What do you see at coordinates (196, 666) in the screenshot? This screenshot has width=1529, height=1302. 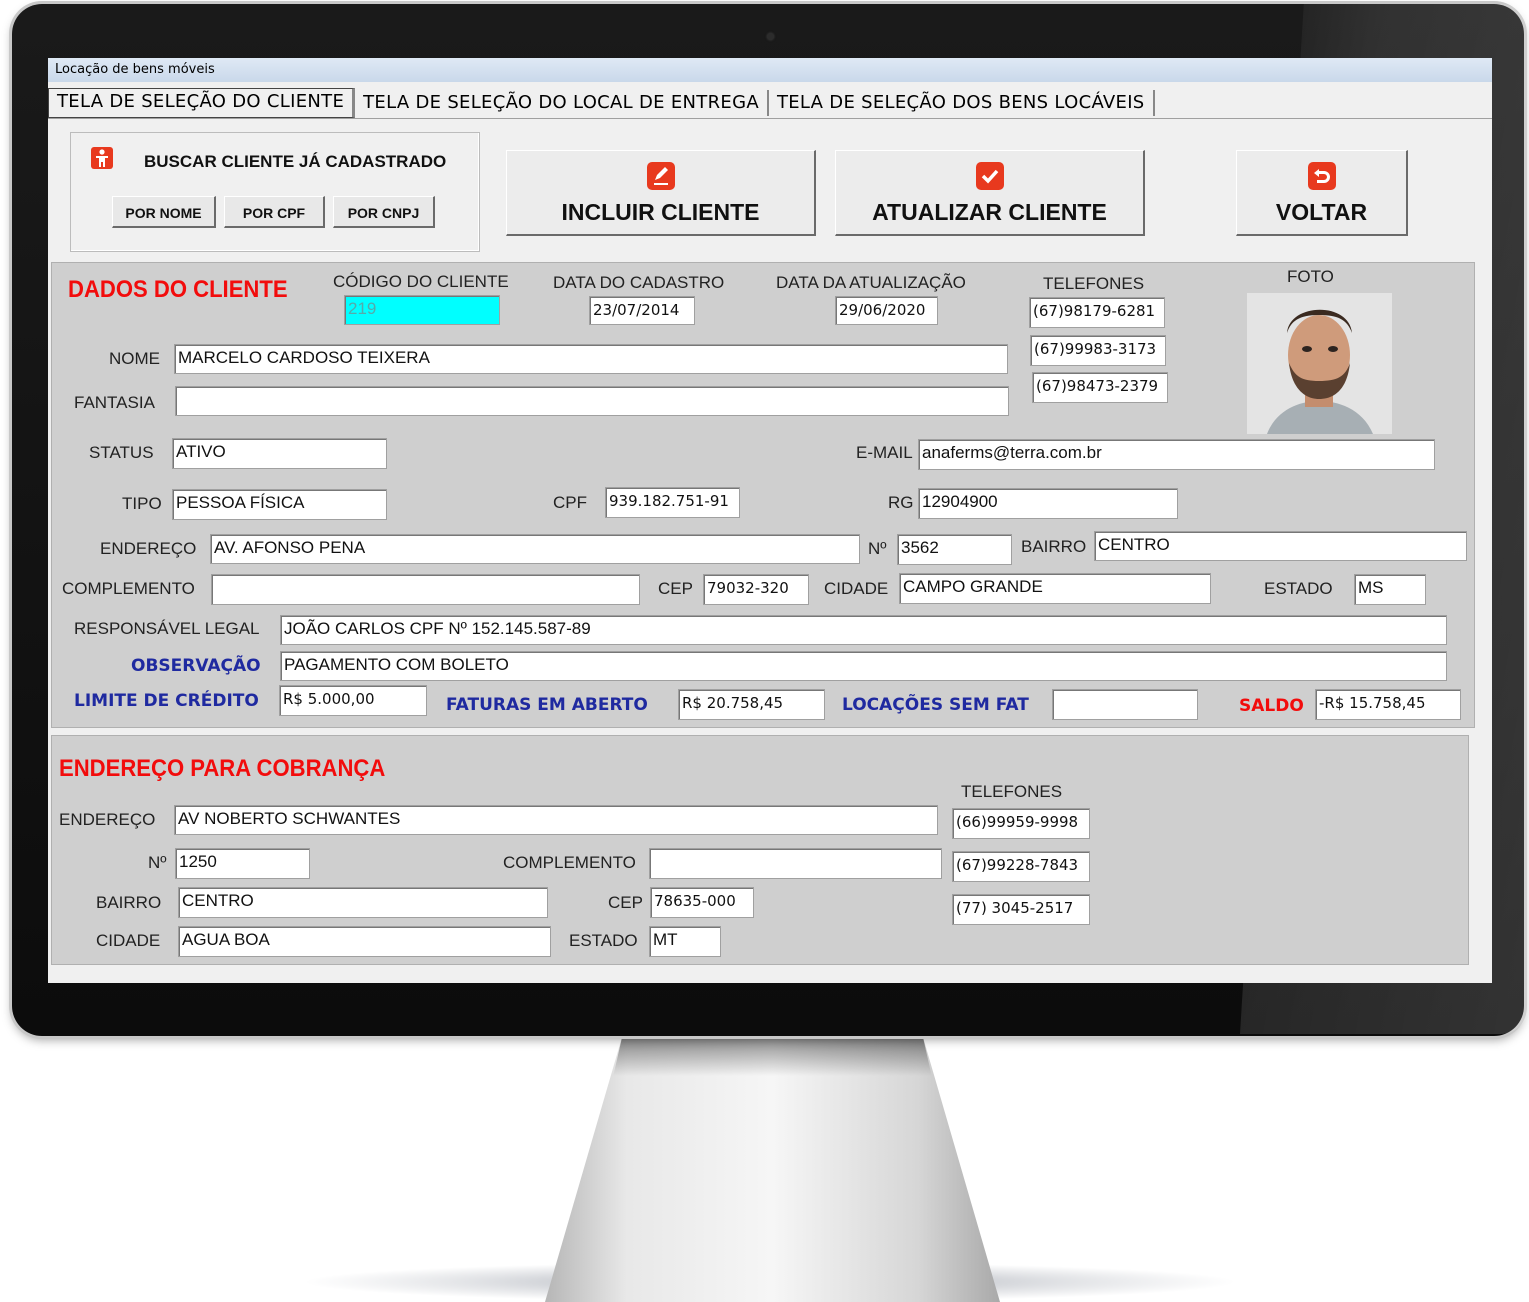 I see `observacao-label: OBSERVAÇÃO` at bounding box center [196, 666].